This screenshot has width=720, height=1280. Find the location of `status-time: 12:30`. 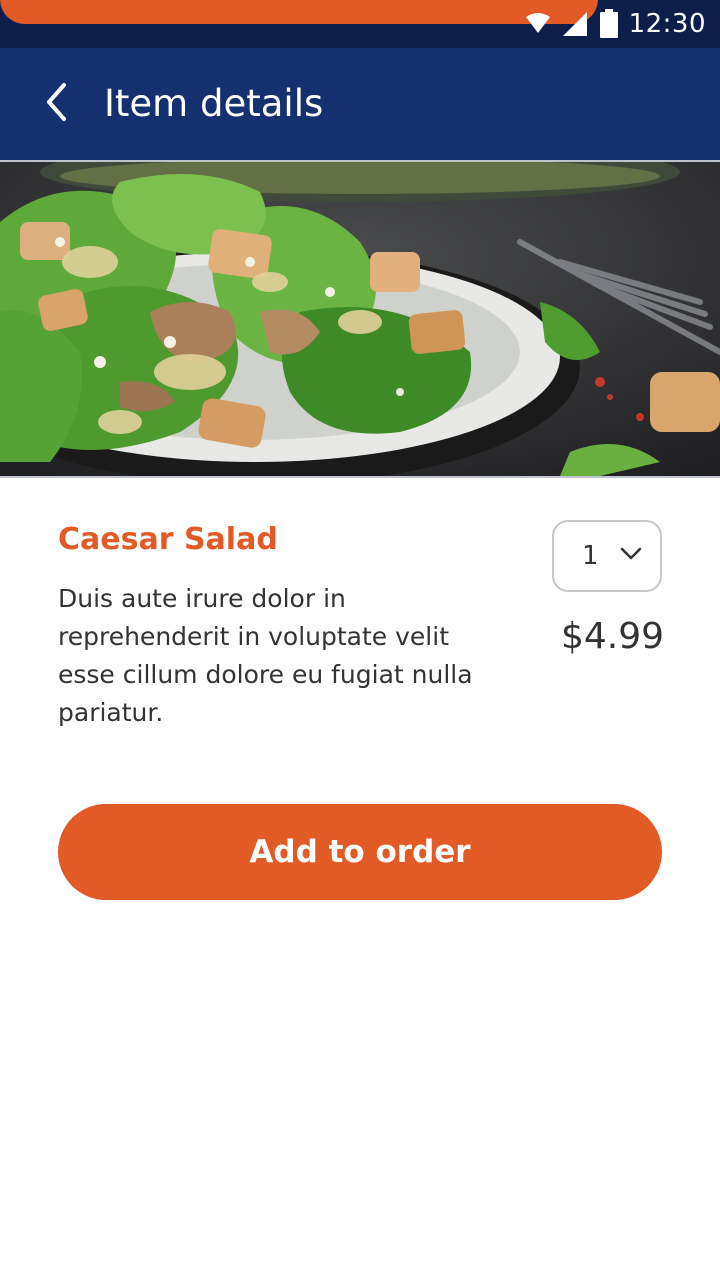

status-time: 12:30 is located at coordinates (667, 24).